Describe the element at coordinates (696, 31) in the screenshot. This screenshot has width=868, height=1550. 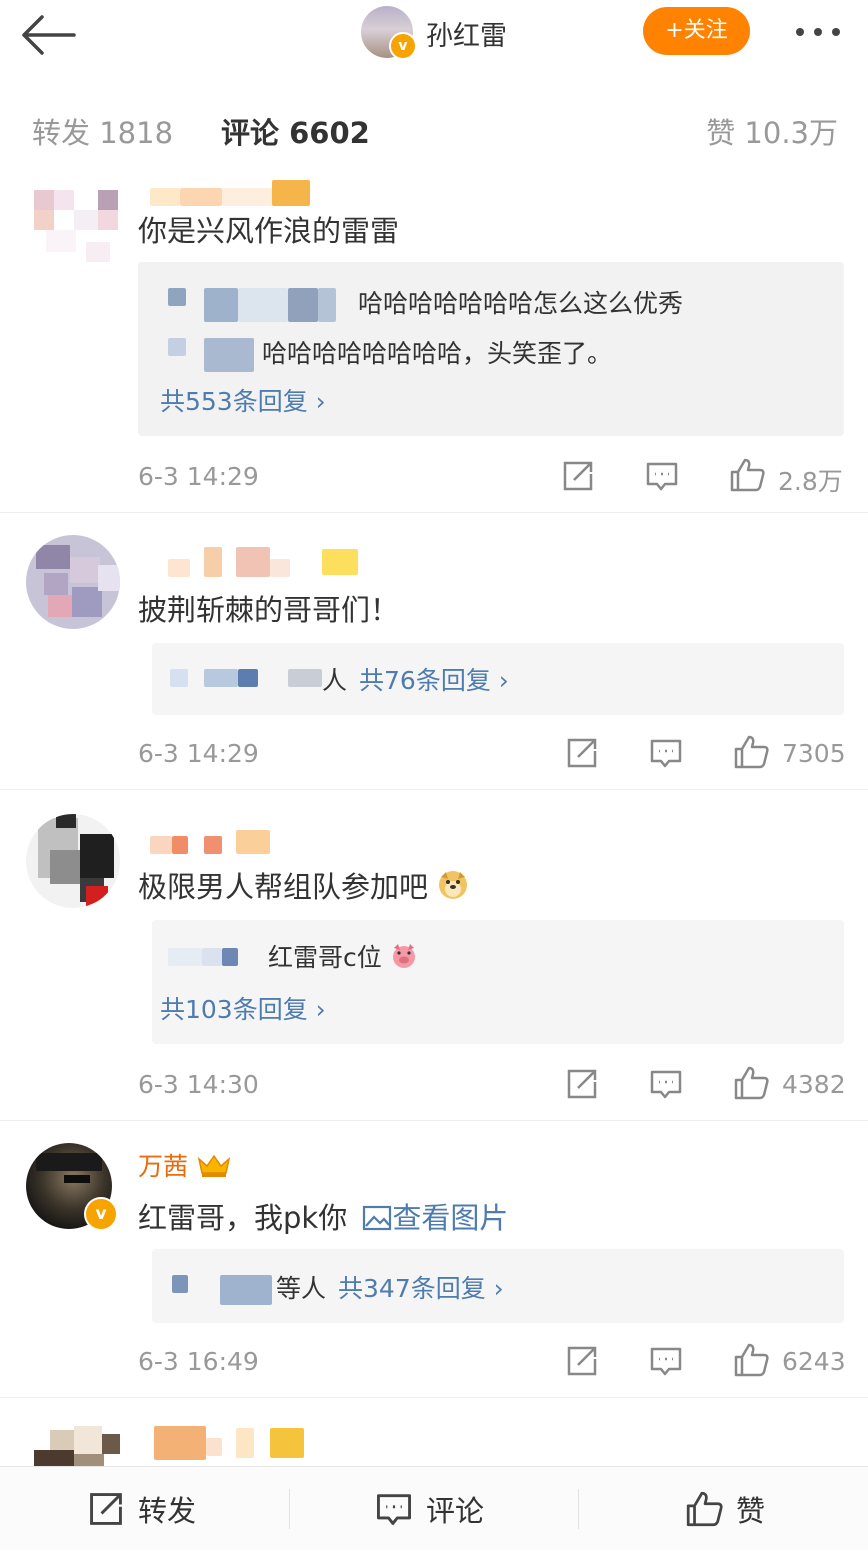
I see `follow-button: +关注` at that location.